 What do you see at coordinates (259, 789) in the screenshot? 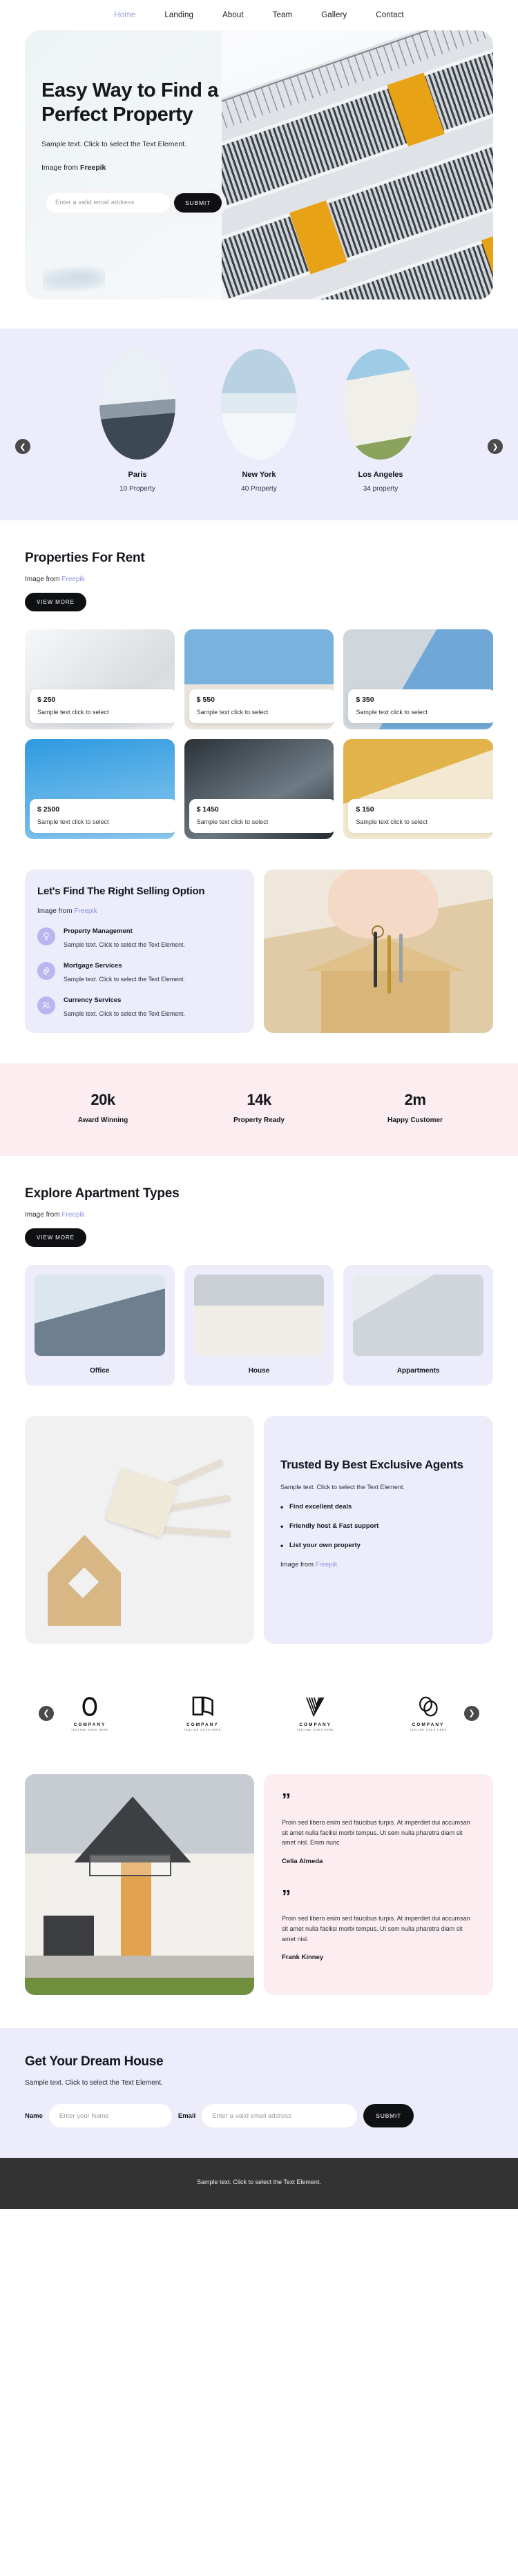
I see `property-card: $ 1450 Sample text click to select` at bounding box center [259, 789].